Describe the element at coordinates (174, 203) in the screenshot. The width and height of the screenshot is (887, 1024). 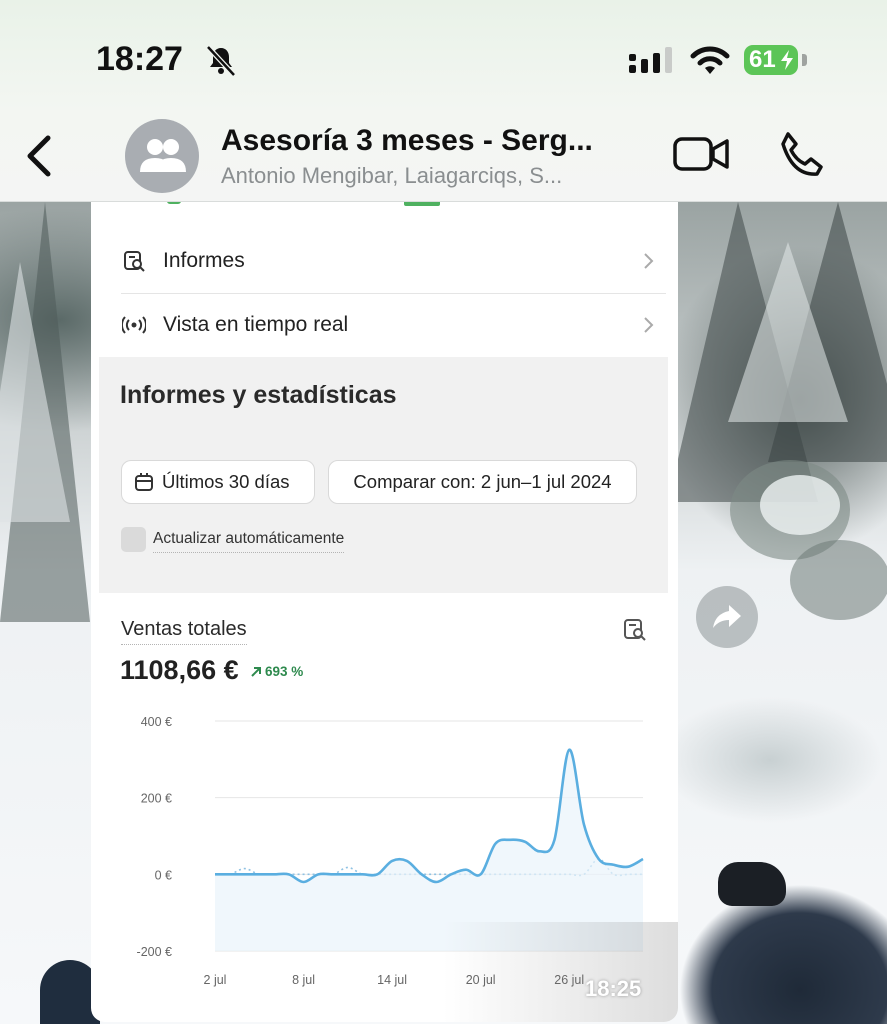
I see `green-indicator` at that location.